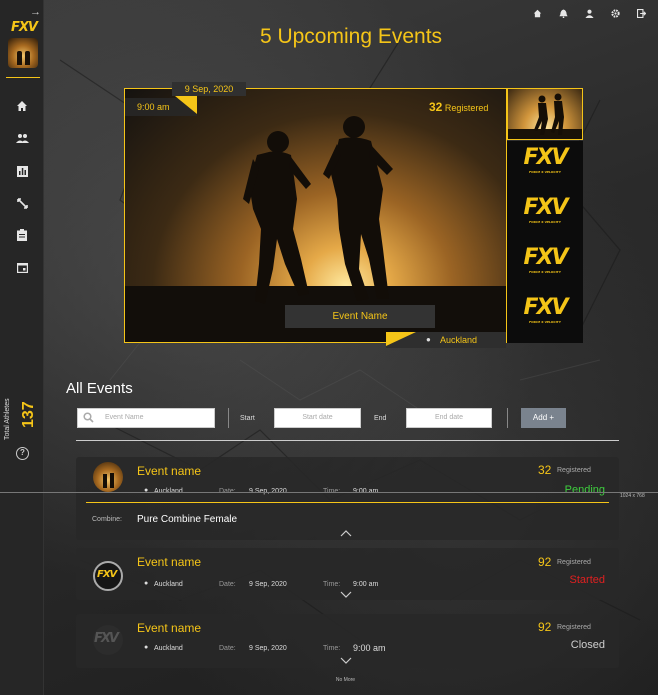 The height and width of the screenshot is (695, 658). I want to click on logout-icon, so click(641, 13).